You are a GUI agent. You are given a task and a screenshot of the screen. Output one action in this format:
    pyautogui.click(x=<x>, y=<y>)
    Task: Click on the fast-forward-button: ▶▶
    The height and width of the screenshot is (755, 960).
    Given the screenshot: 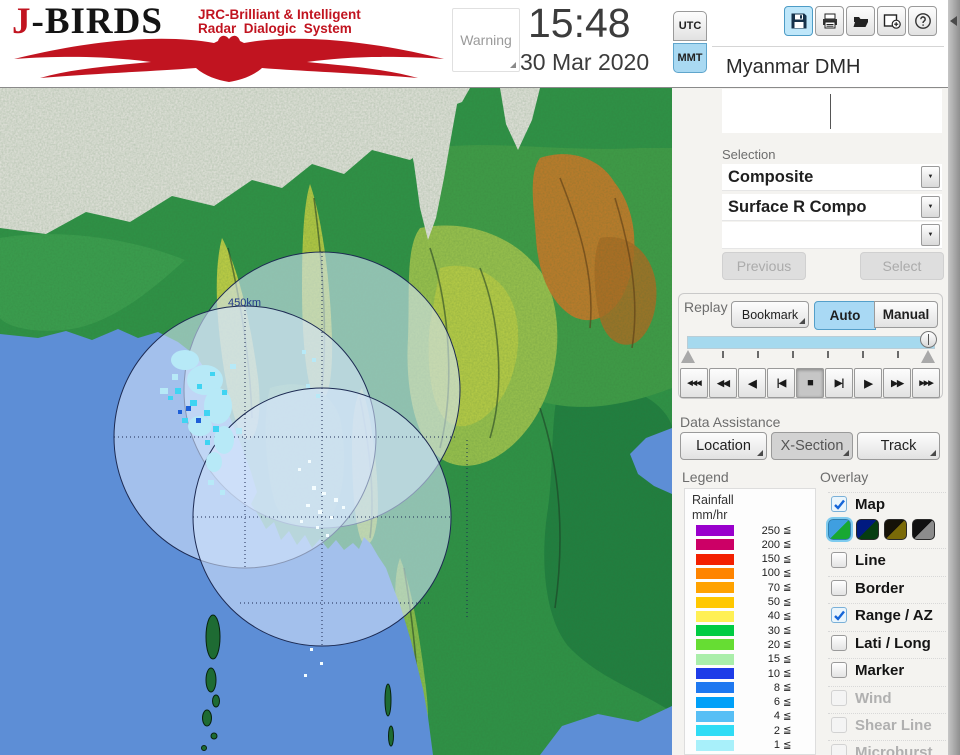 What is the action you would take?
    pyautogui.click(x=897, y=383)
    